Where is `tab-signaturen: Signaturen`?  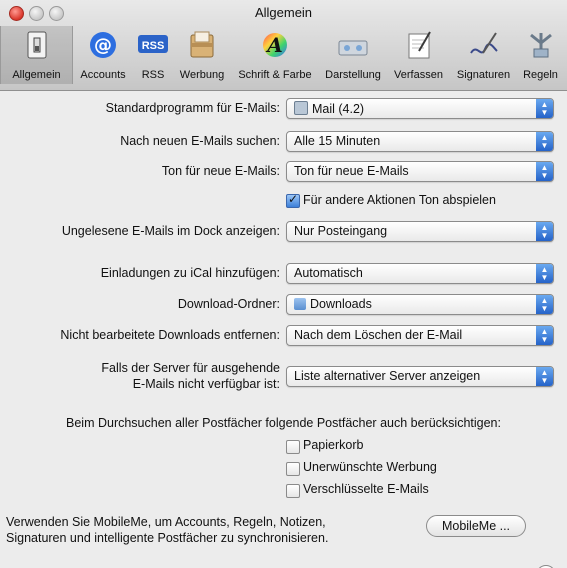
tab-signaturen: Signaturen is located at coordinates (483, 55).